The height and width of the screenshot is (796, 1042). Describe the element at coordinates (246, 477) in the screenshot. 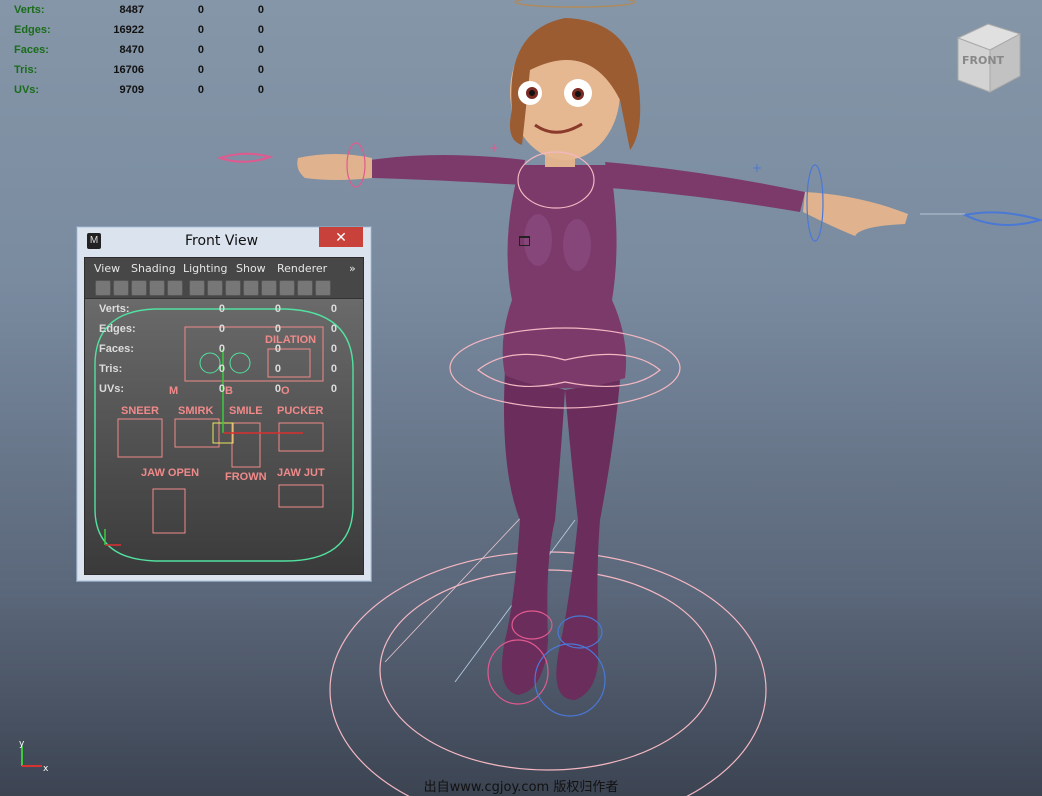

I see `frown-label: FROWN` at that location.